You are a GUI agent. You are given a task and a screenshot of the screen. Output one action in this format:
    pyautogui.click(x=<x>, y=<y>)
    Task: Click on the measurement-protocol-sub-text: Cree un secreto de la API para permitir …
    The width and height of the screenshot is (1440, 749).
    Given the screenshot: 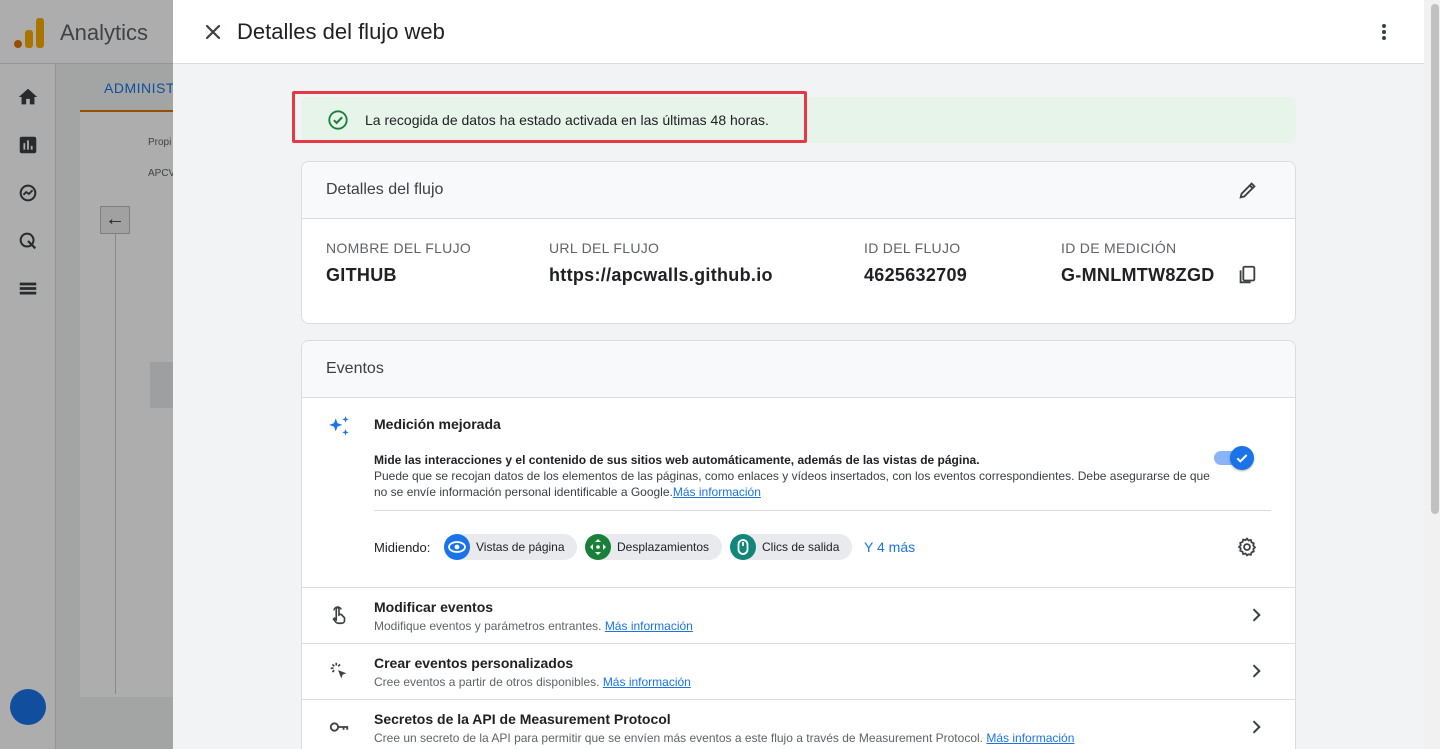 What is the action you would take?
    pyautogui.click(x=678, y=738)
    